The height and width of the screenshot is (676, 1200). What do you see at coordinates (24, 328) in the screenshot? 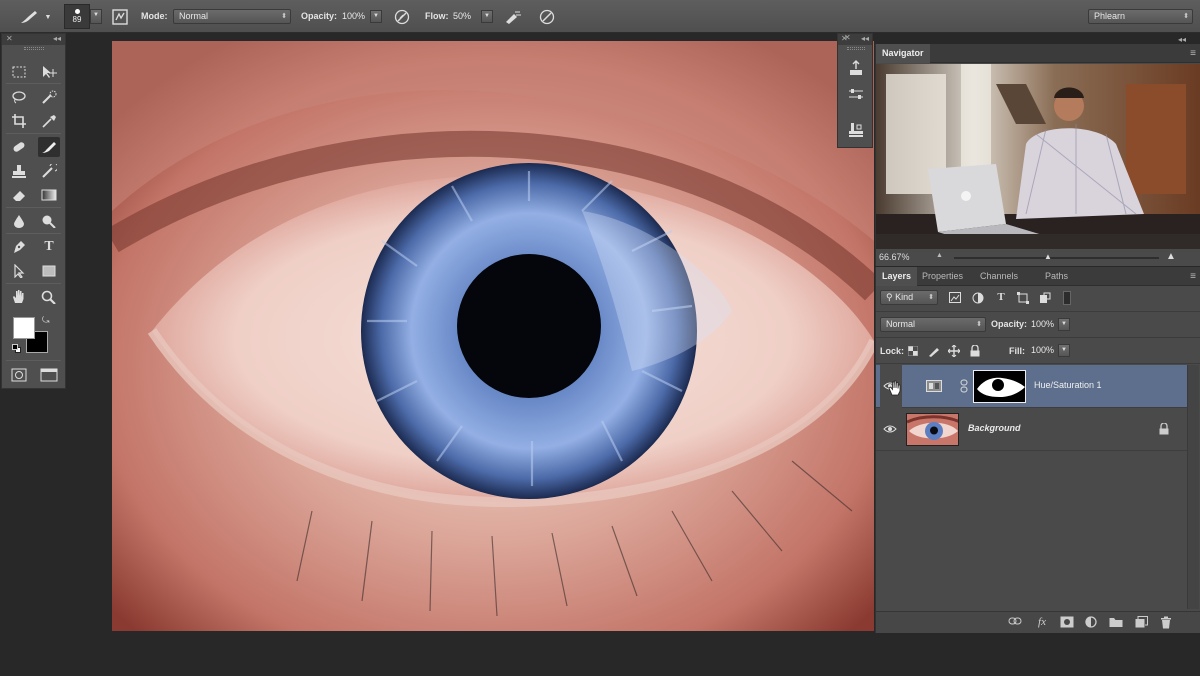
I see `foreground-color-swatch` at bounding box center [24, 328].